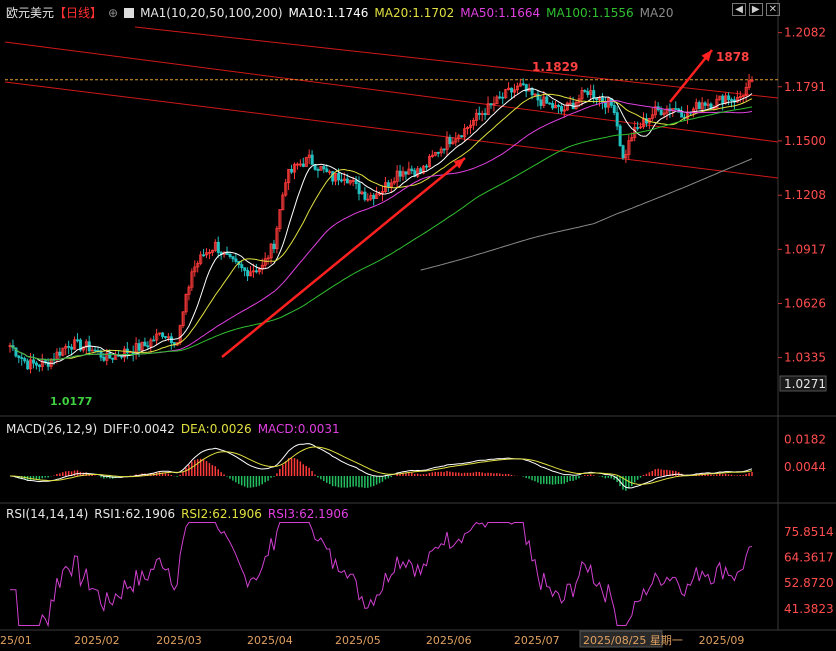 The image size is (836, 651). I want to click on prev-arrow-icon: ◀, so click(739, 9).